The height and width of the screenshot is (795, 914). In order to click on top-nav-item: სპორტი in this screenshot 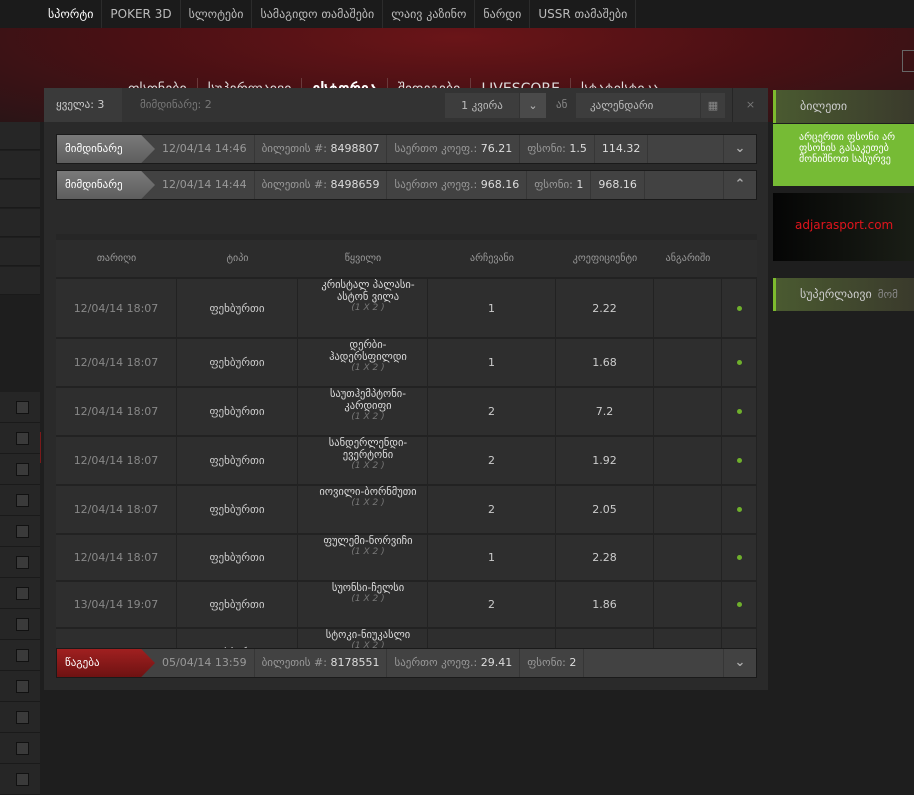, I will do `click(71, 14)`.